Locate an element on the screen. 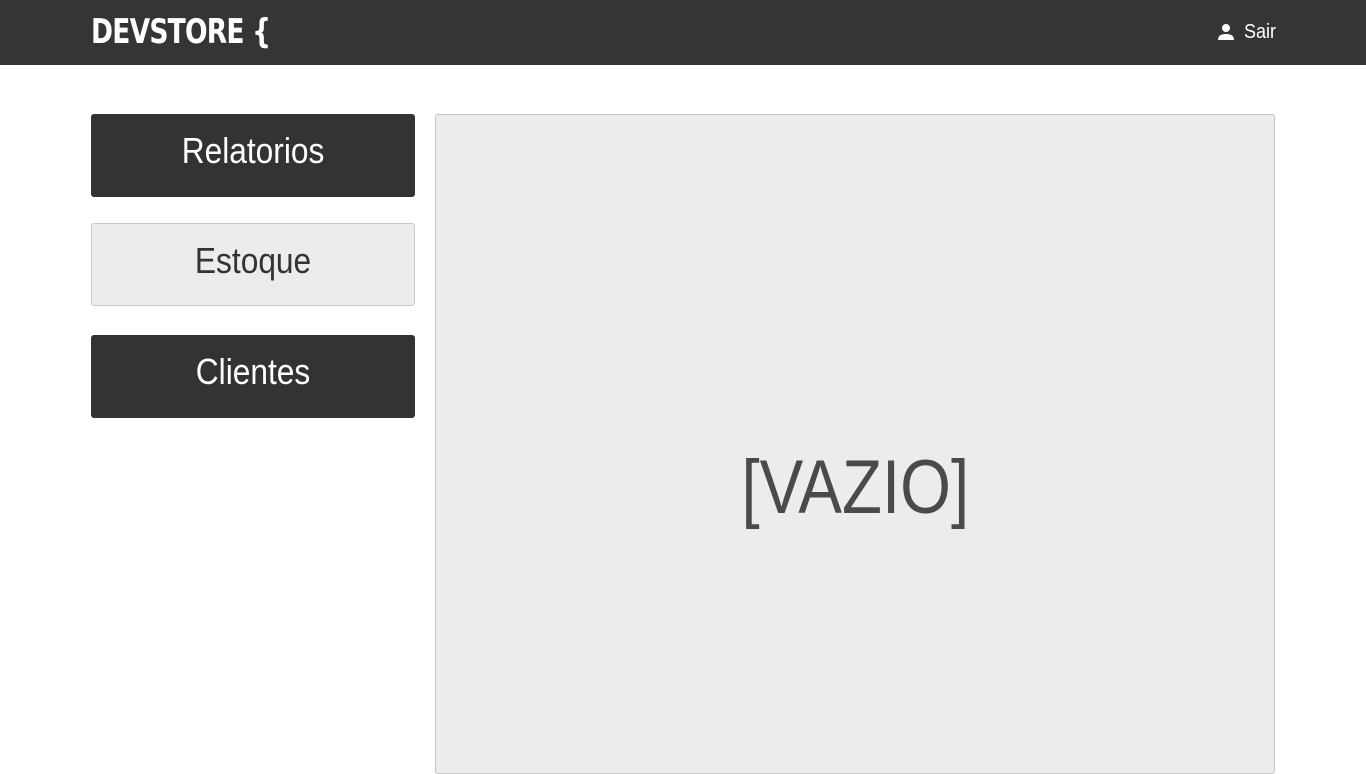 Image resolution: width=1366 pixels, height=774 pixels. sidebar-item-label: Clientes is located at coordinates (253, 371).